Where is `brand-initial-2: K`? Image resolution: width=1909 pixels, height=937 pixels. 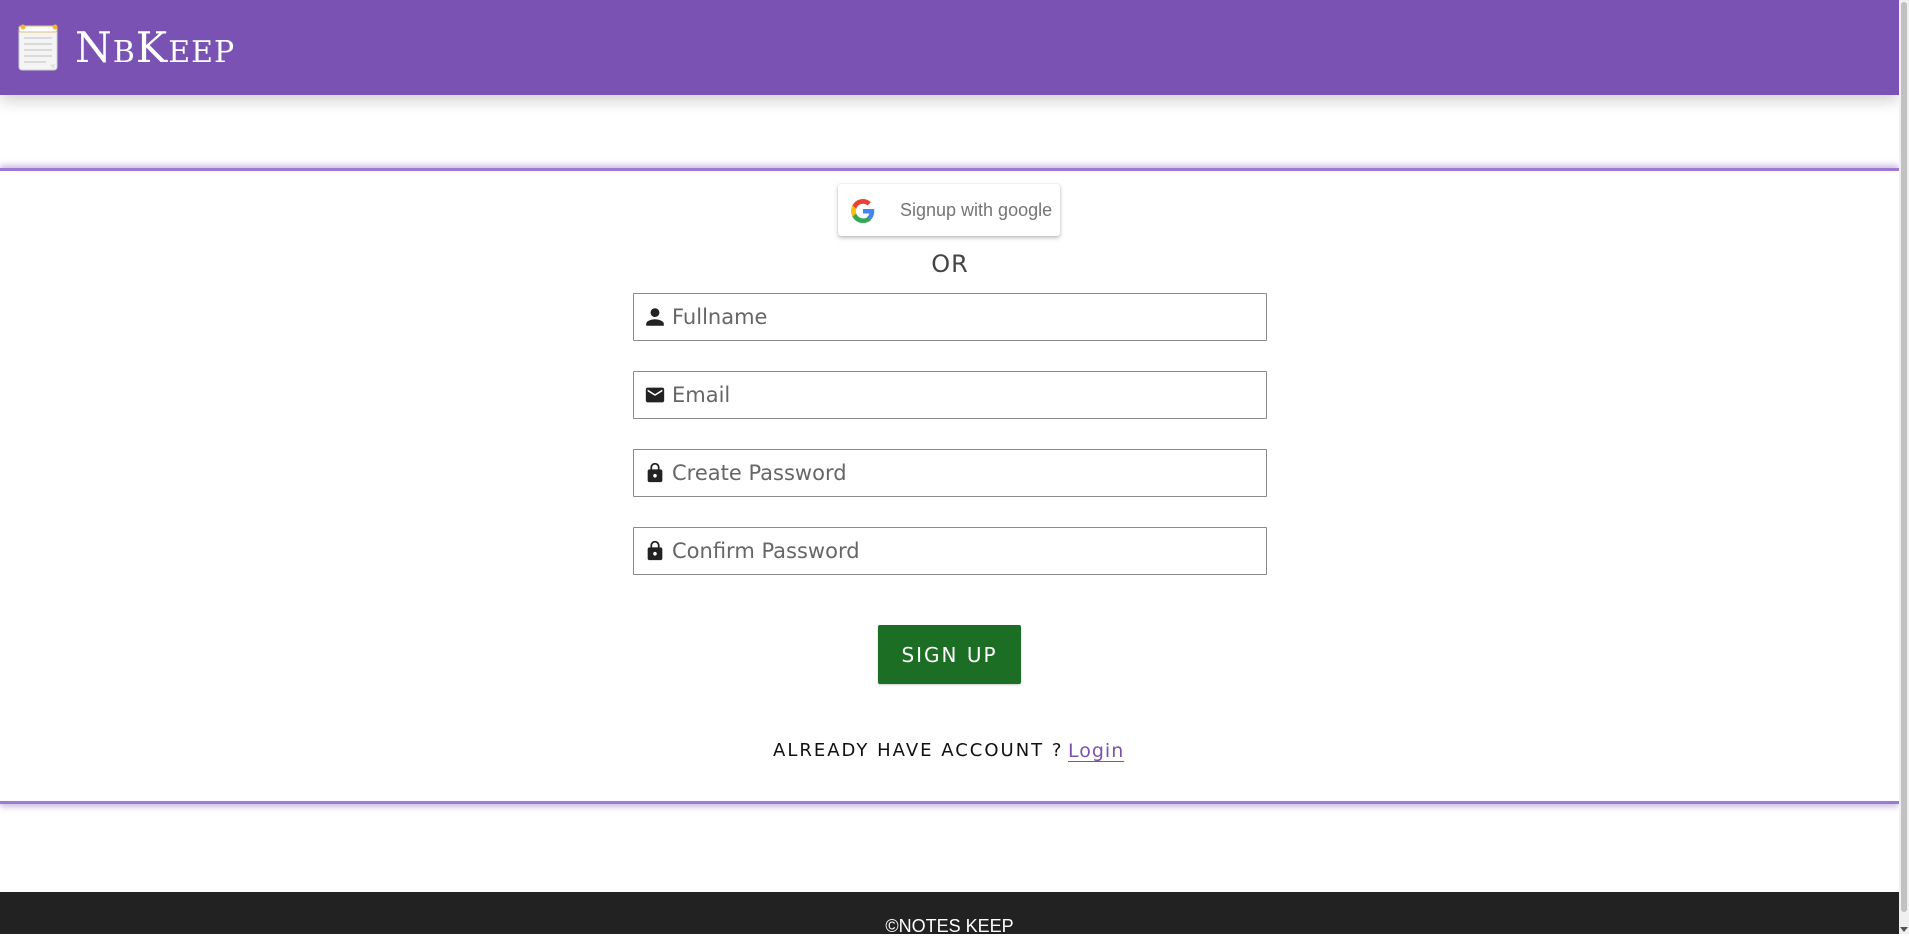
brand-initial-2: K is located at coordinates (152, 47).